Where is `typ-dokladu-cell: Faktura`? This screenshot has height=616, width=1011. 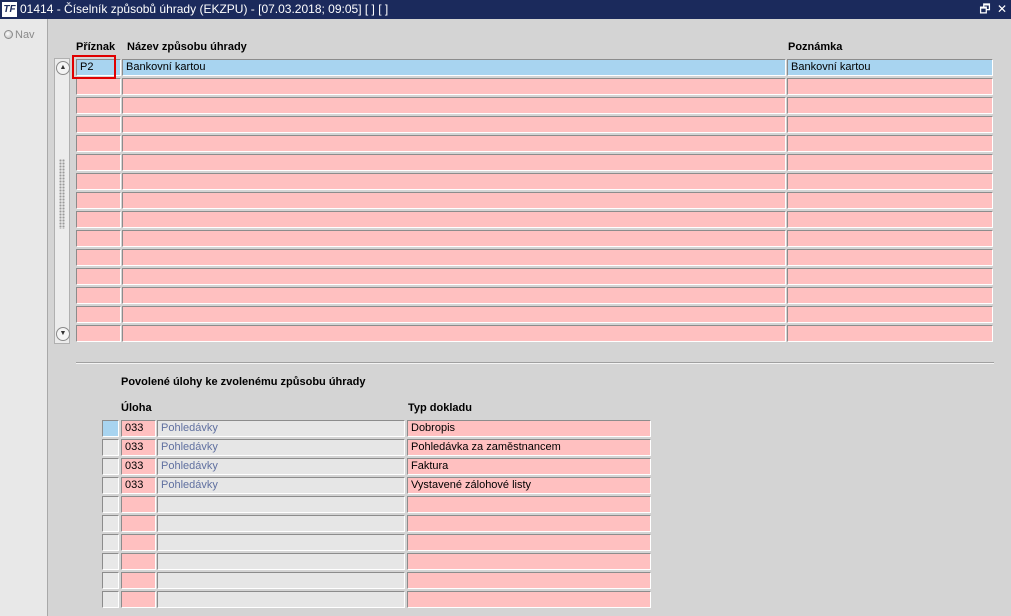 typ-dokladu-cell: Faktura is located at coordinates (529, 466).